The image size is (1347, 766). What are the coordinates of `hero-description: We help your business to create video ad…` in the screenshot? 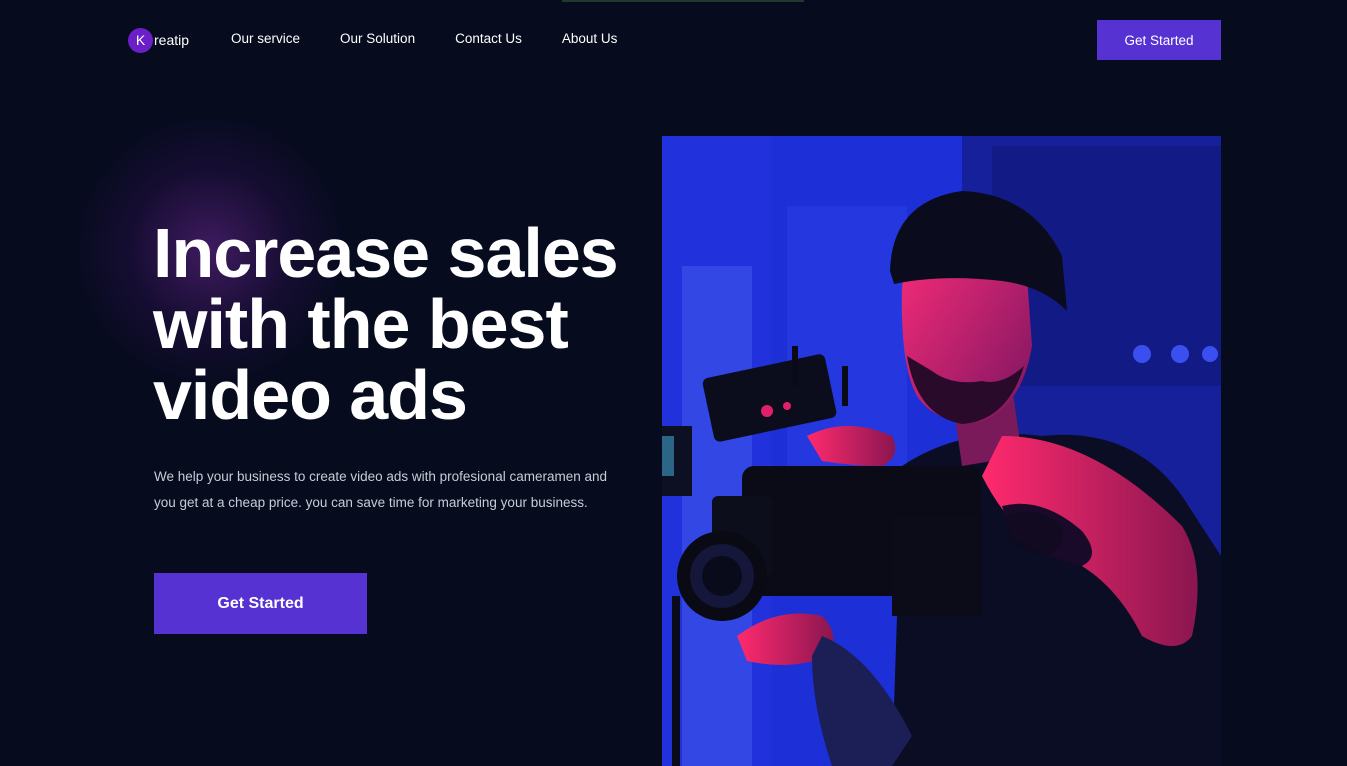 It's located at (381, 489).